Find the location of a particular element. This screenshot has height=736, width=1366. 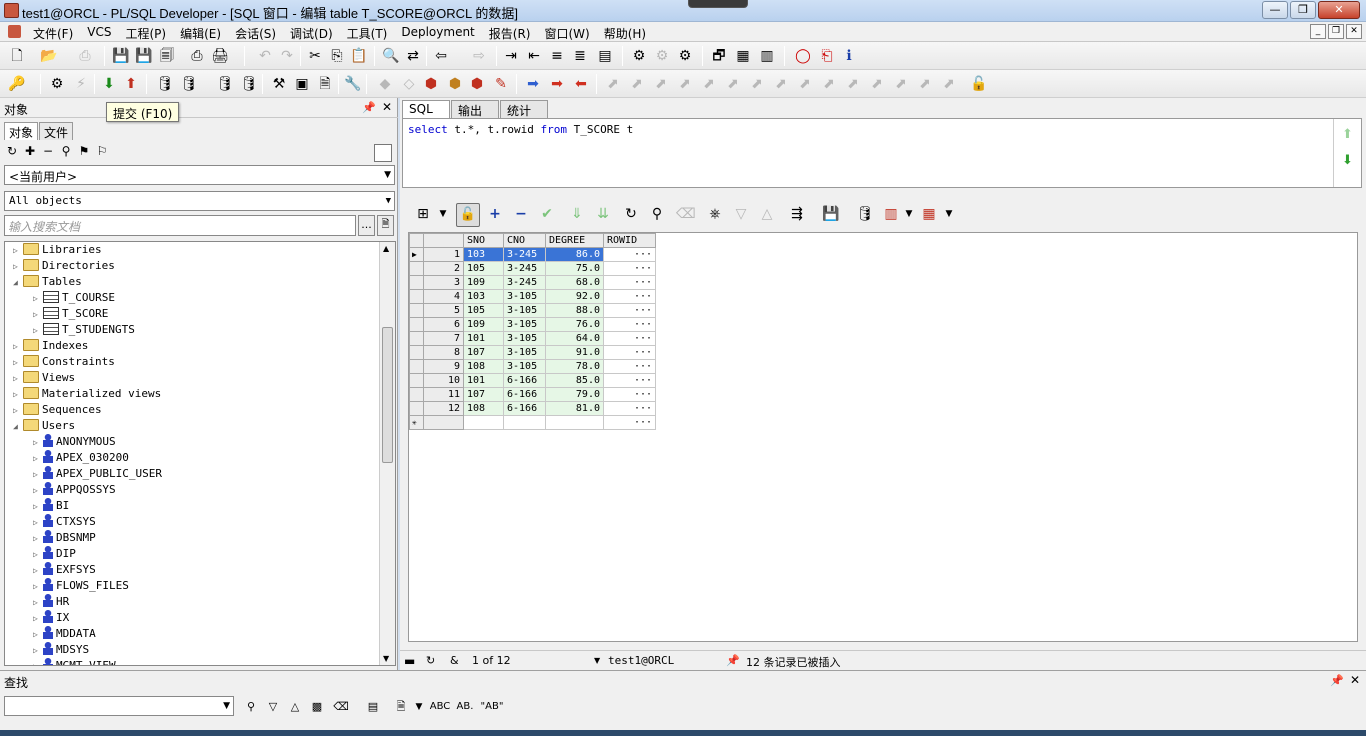

grid-cell: 103 is located at coordinates (483, 254).